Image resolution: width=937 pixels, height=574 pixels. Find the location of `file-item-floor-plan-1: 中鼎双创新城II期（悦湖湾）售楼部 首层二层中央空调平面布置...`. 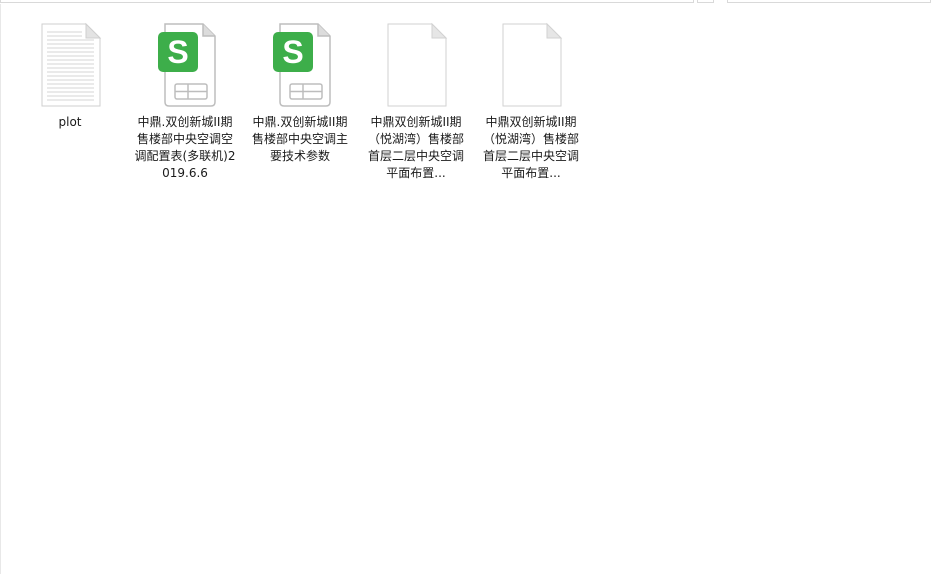

file-item-floor-plan-1: 中鼎双创新城II期（悦湖湾）售楼部 首层二层中央空调平面布置... is located at coordinates (416, 100).